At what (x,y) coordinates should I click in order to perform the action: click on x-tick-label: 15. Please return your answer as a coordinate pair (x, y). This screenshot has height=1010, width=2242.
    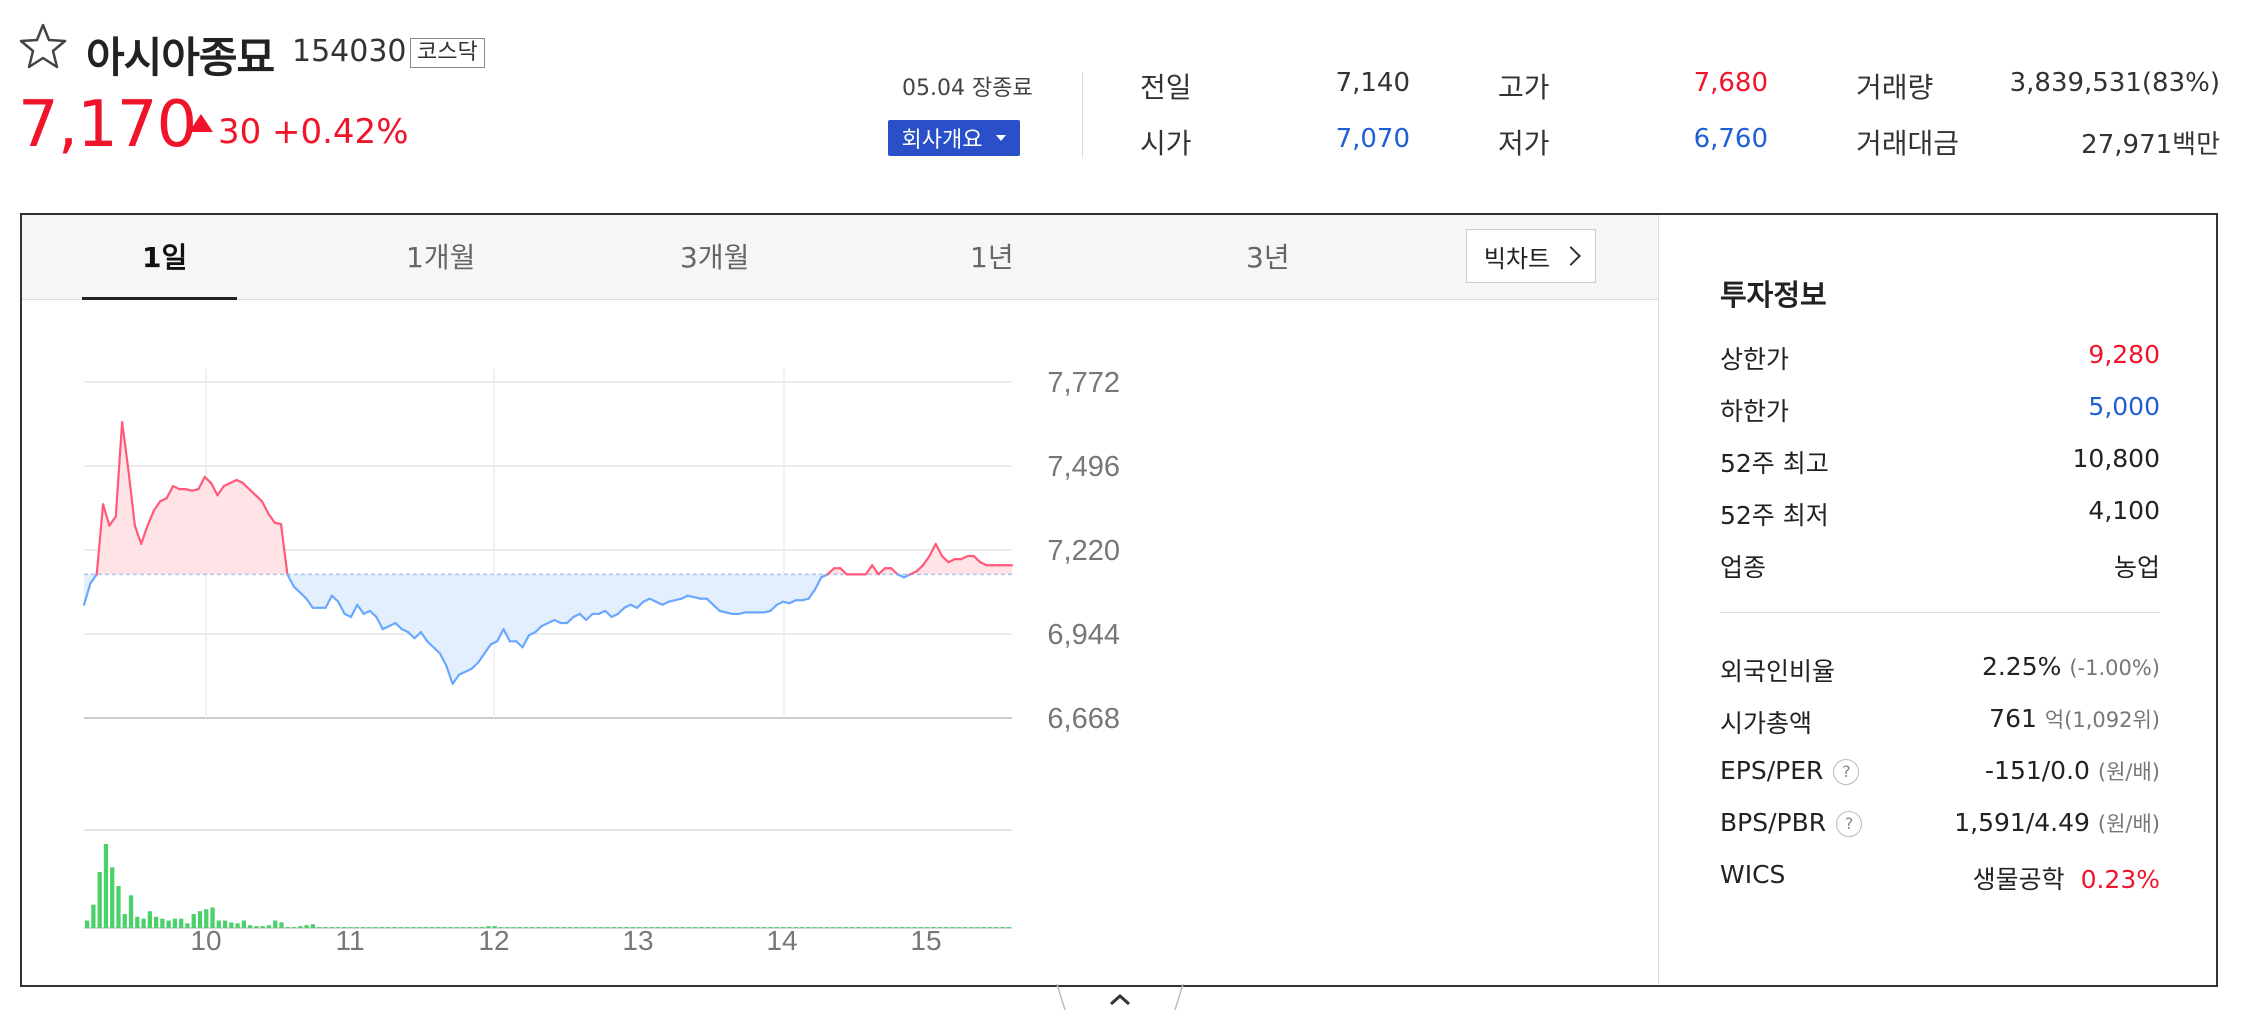
    Looking at the image, I should click on (925, 940).